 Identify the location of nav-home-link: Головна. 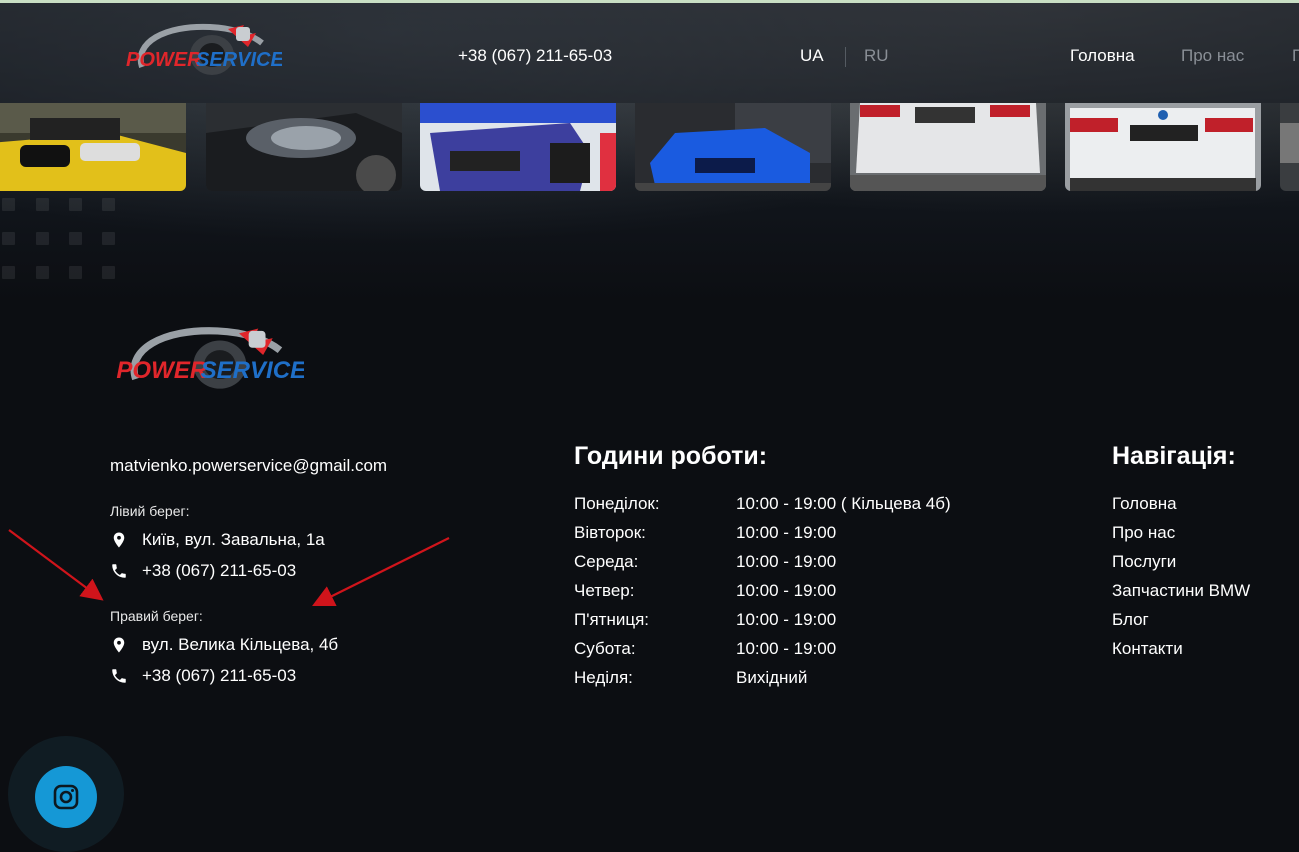
(1102, 56).